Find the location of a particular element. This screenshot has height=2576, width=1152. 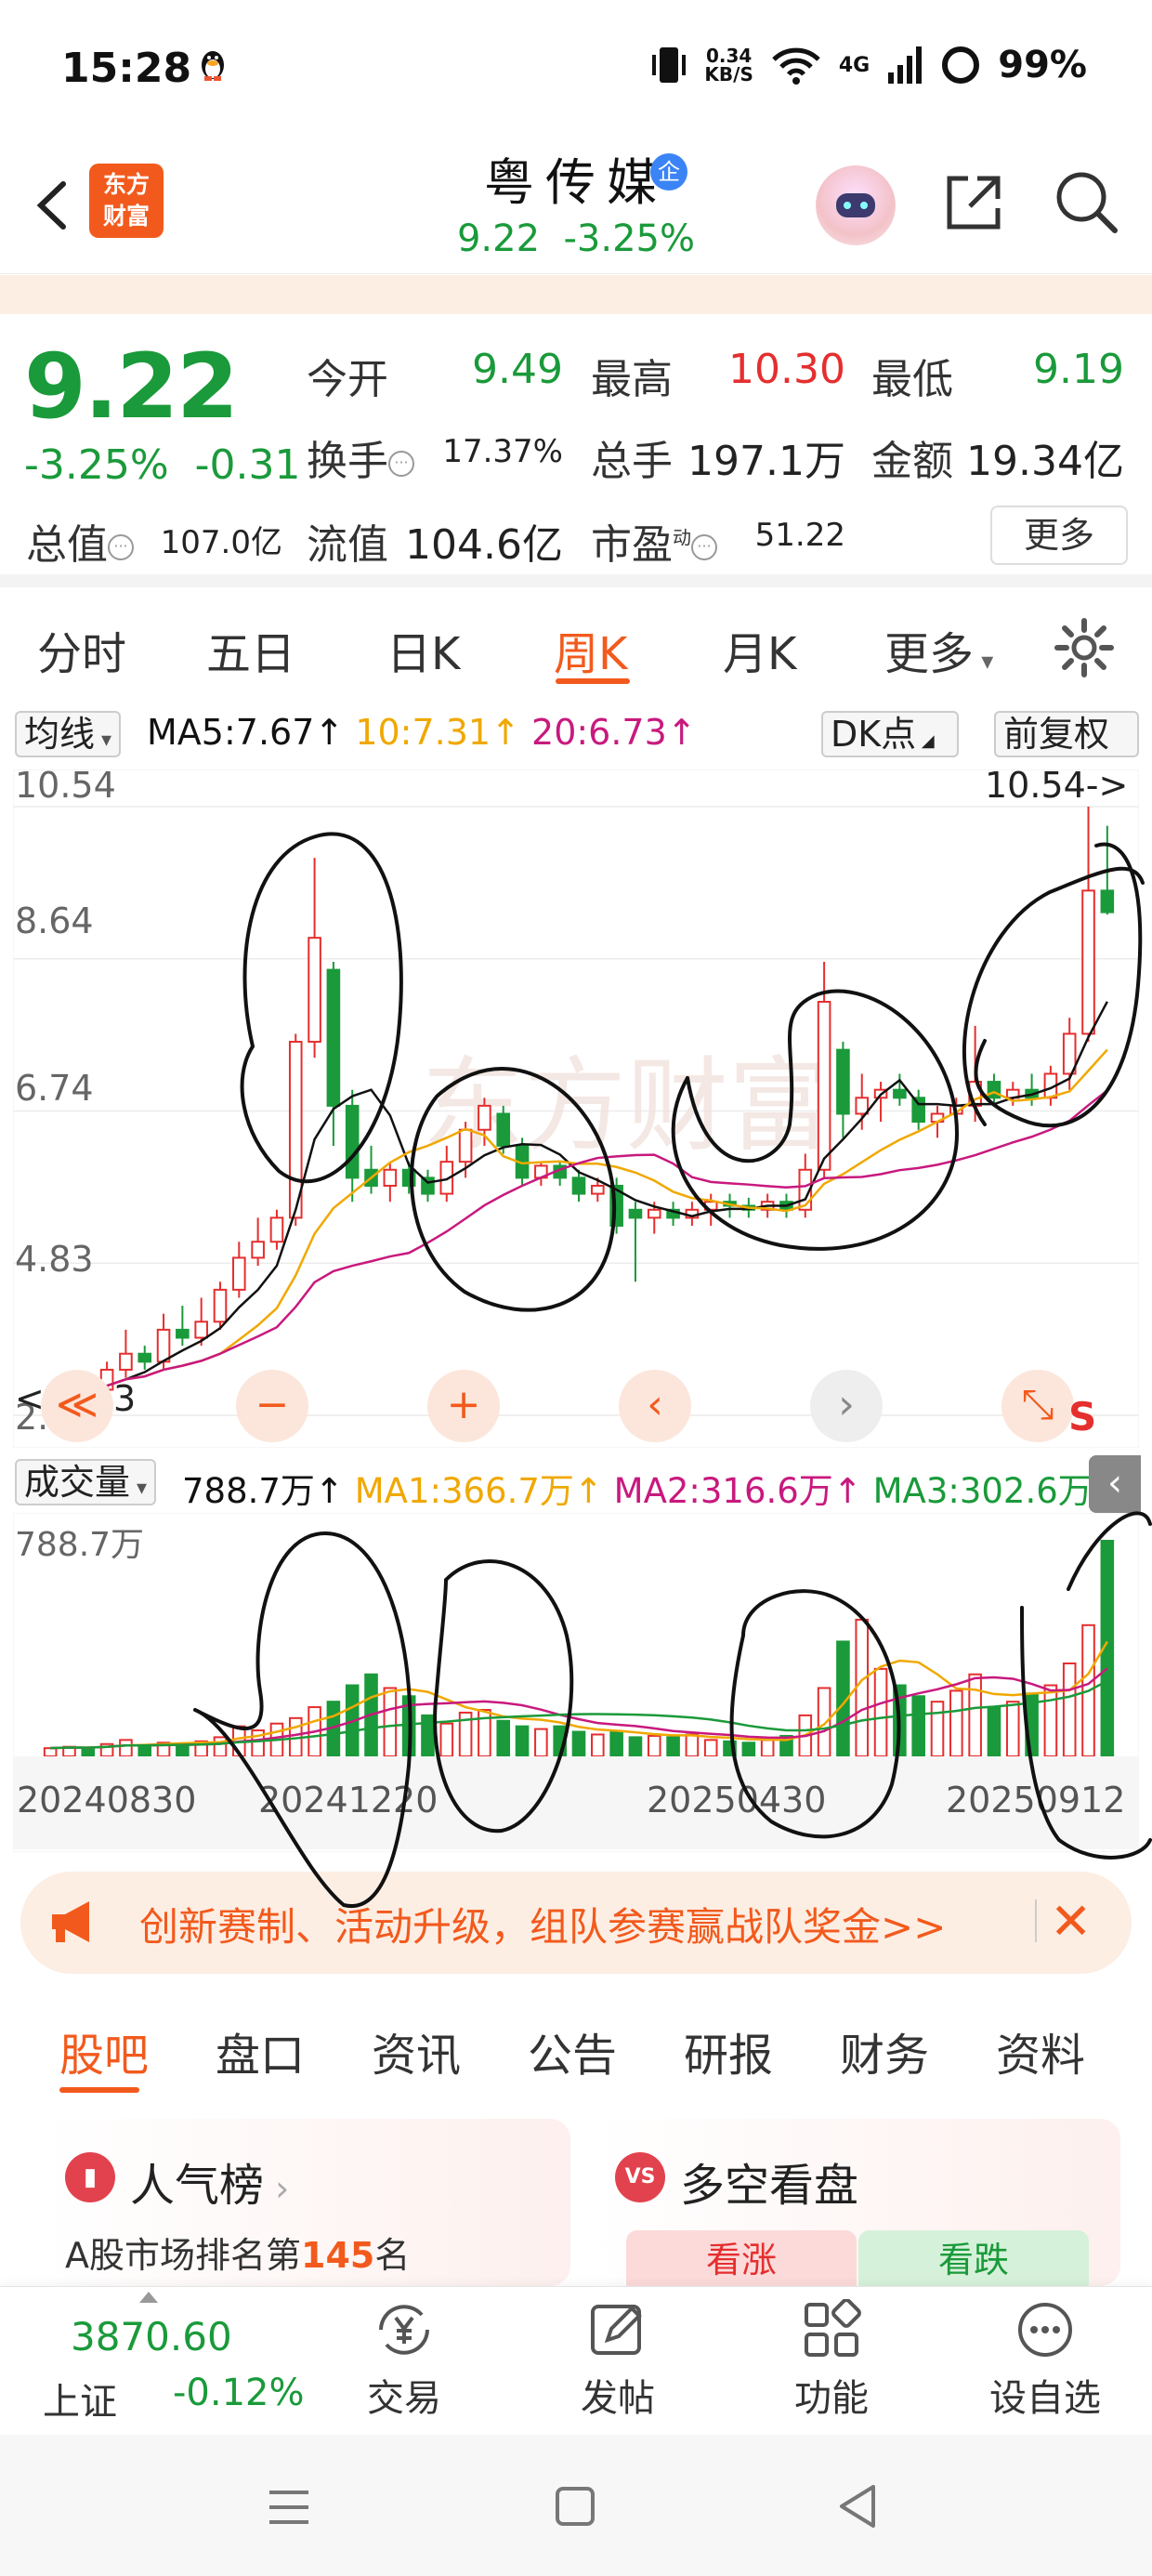

back-nav-icon is located at coordinates (857, 2506).